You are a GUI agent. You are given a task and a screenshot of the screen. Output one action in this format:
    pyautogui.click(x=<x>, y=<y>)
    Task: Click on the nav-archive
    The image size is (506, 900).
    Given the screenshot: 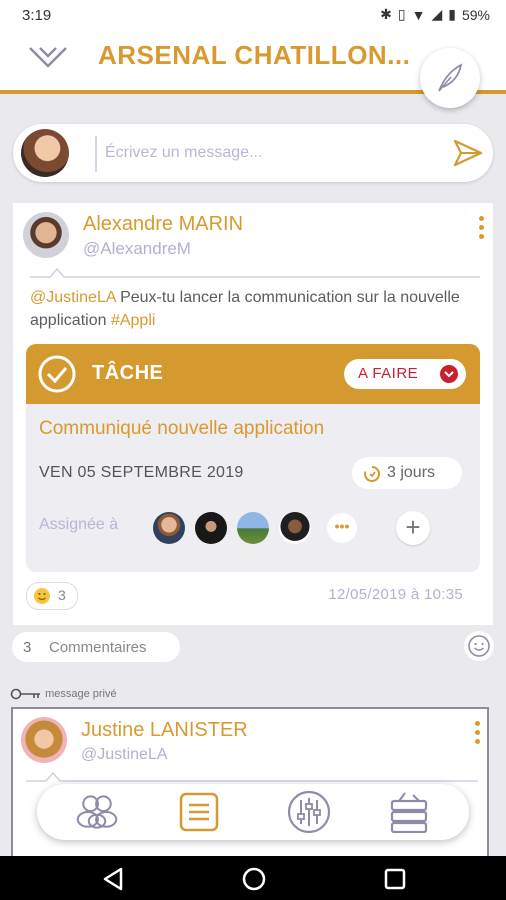 What is the action you would take?
    pyautogui.click(x=409, y=812)
    